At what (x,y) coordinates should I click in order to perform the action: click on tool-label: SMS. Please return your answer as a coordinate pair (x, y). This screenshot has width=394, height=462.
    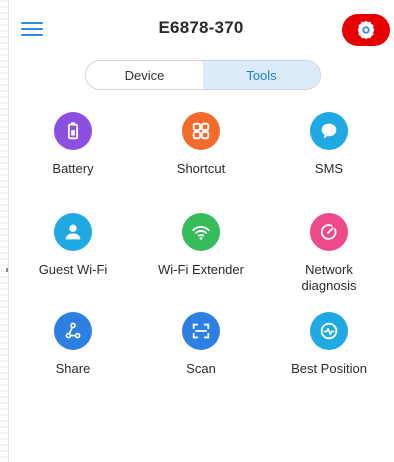
    Looking at the image, I should click on (329, 168).